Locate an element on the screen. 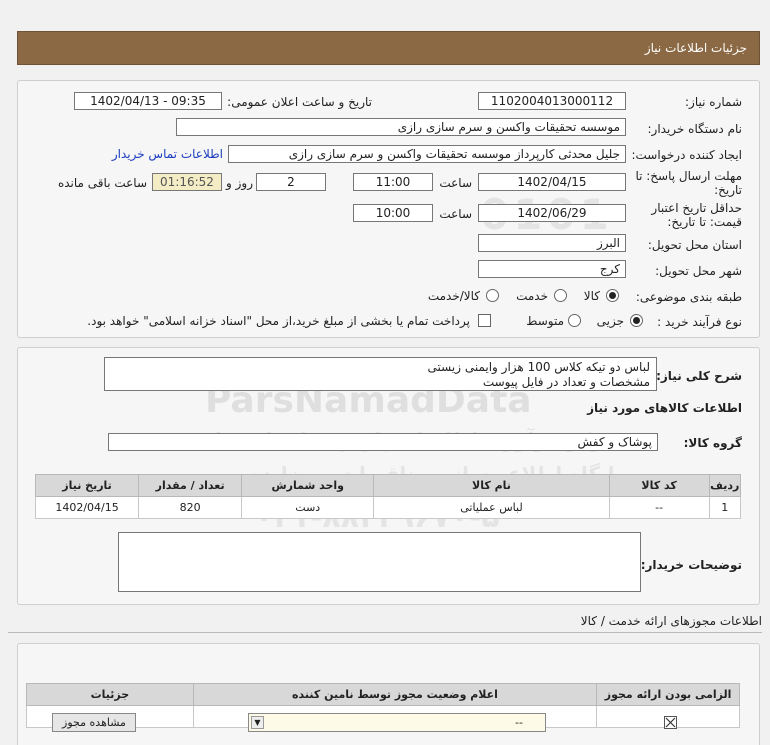 The image size is (770, 745). col-qty: تعداد / مقدار is located at coordinates (190, 485).